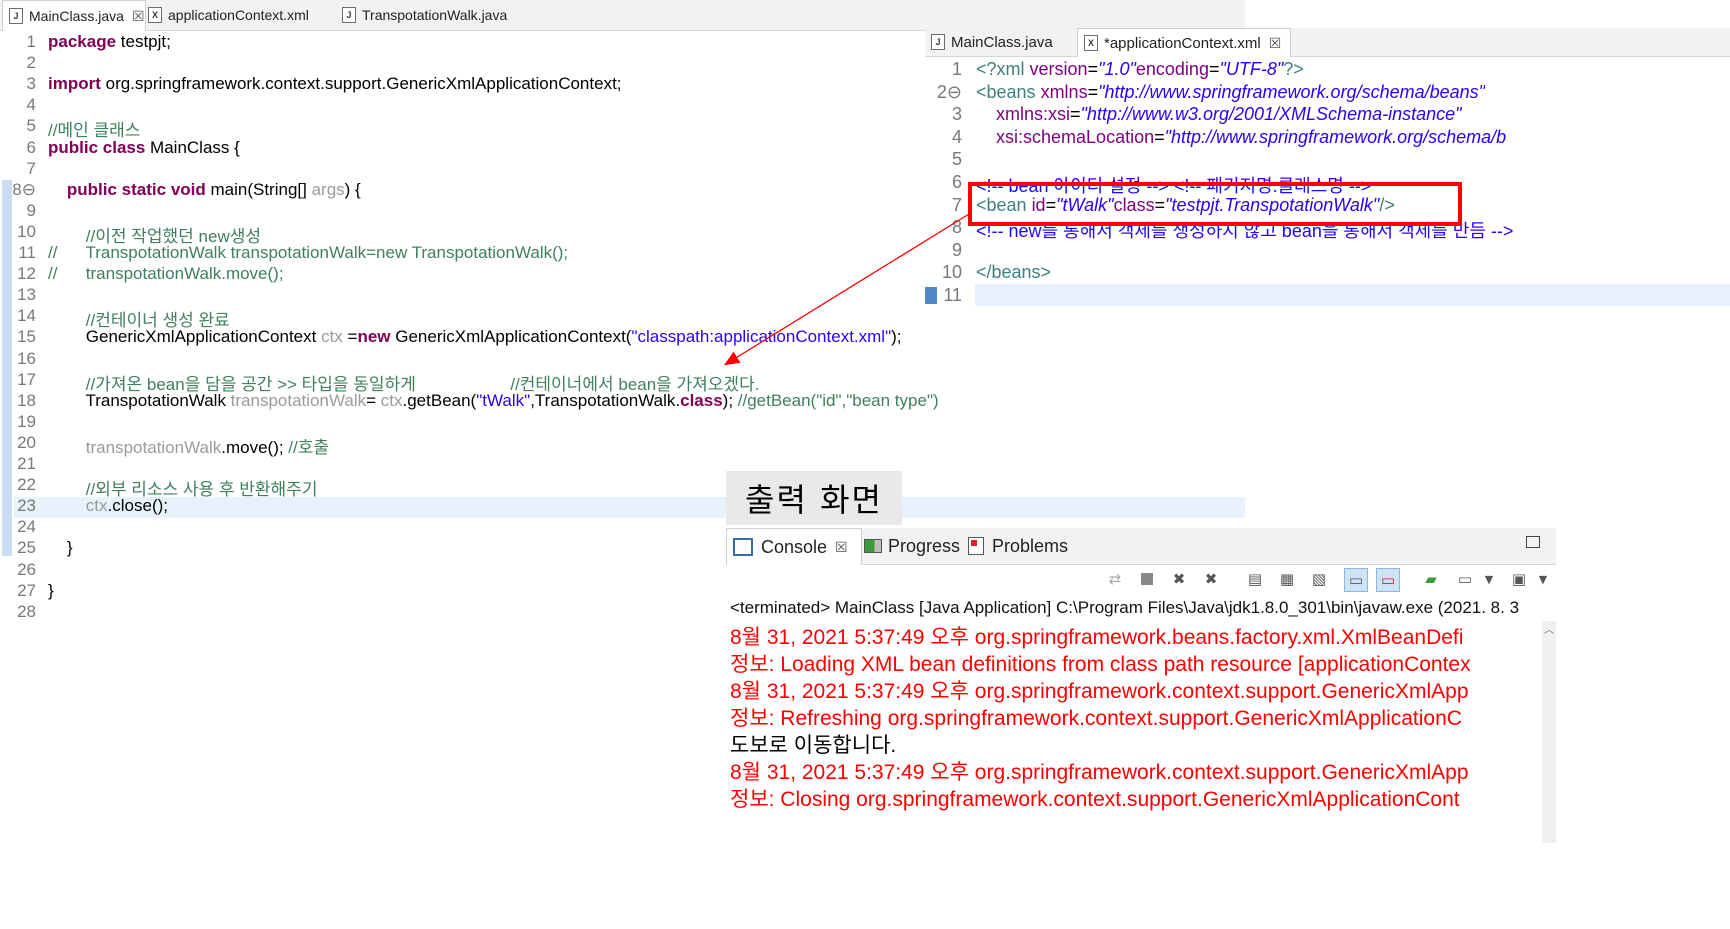  I want to click on clear-console-icon: ▤, so click(1255, 579).